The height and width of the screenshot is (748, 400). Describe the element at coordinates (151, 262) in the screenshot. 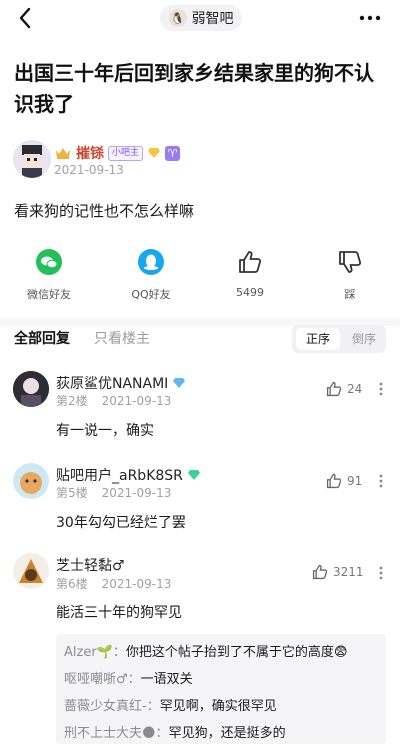

I see `qq-icon` at that location.